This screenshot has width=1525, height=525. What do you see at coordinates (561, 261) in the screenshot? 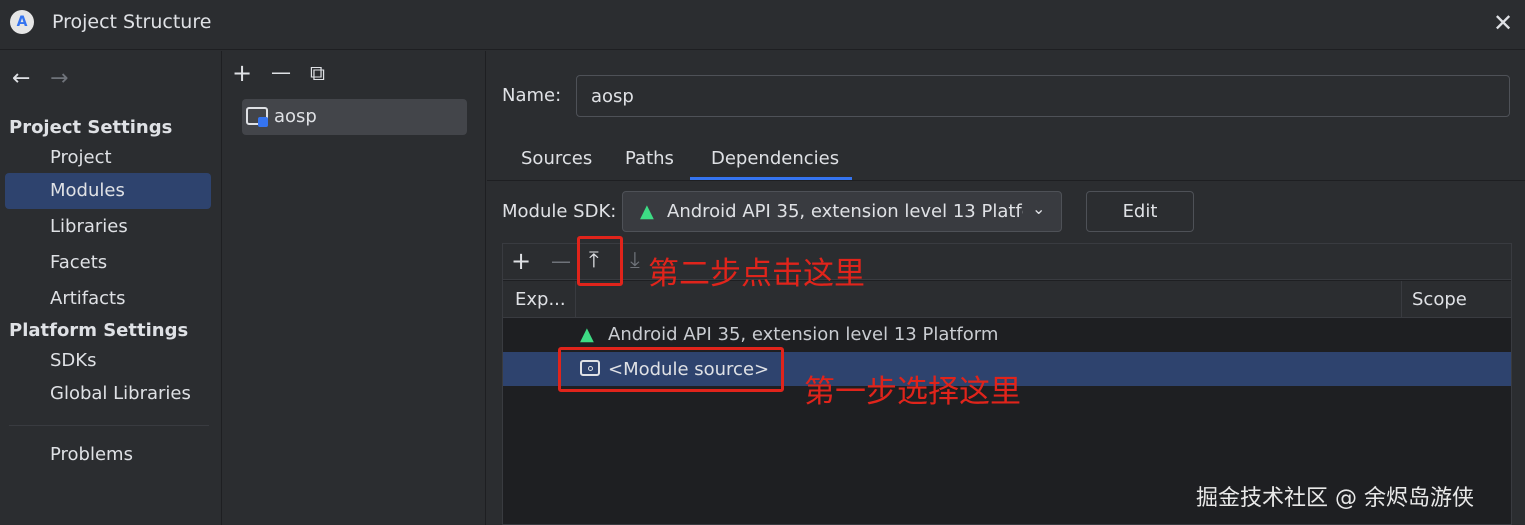
I see `remove-dependency-icon: —` at bounding box center [561, 261].